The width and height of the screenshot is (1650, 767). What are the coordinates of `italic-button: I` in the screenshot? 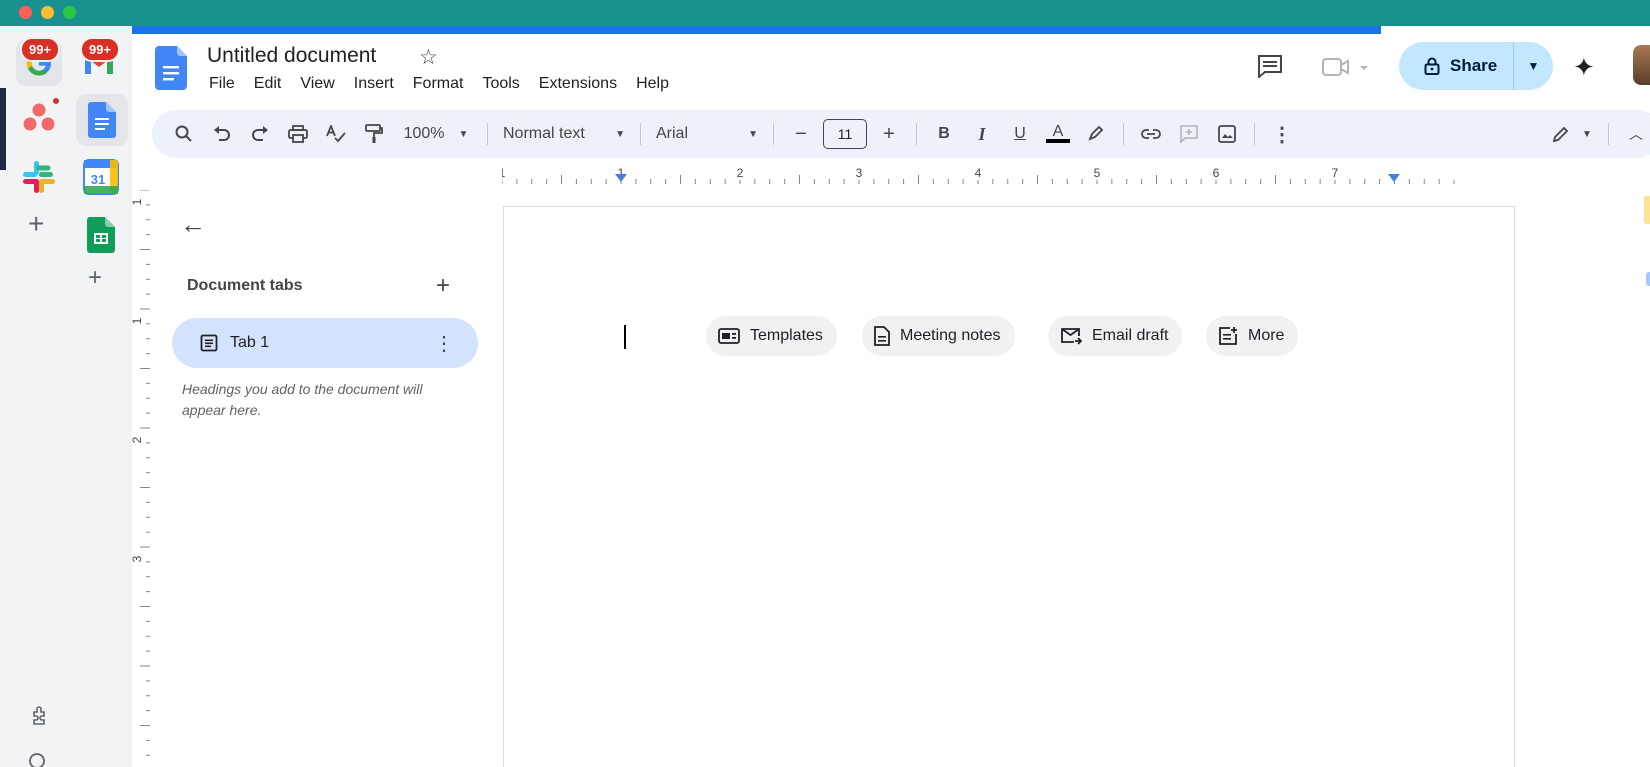 It's located at (982, 134).